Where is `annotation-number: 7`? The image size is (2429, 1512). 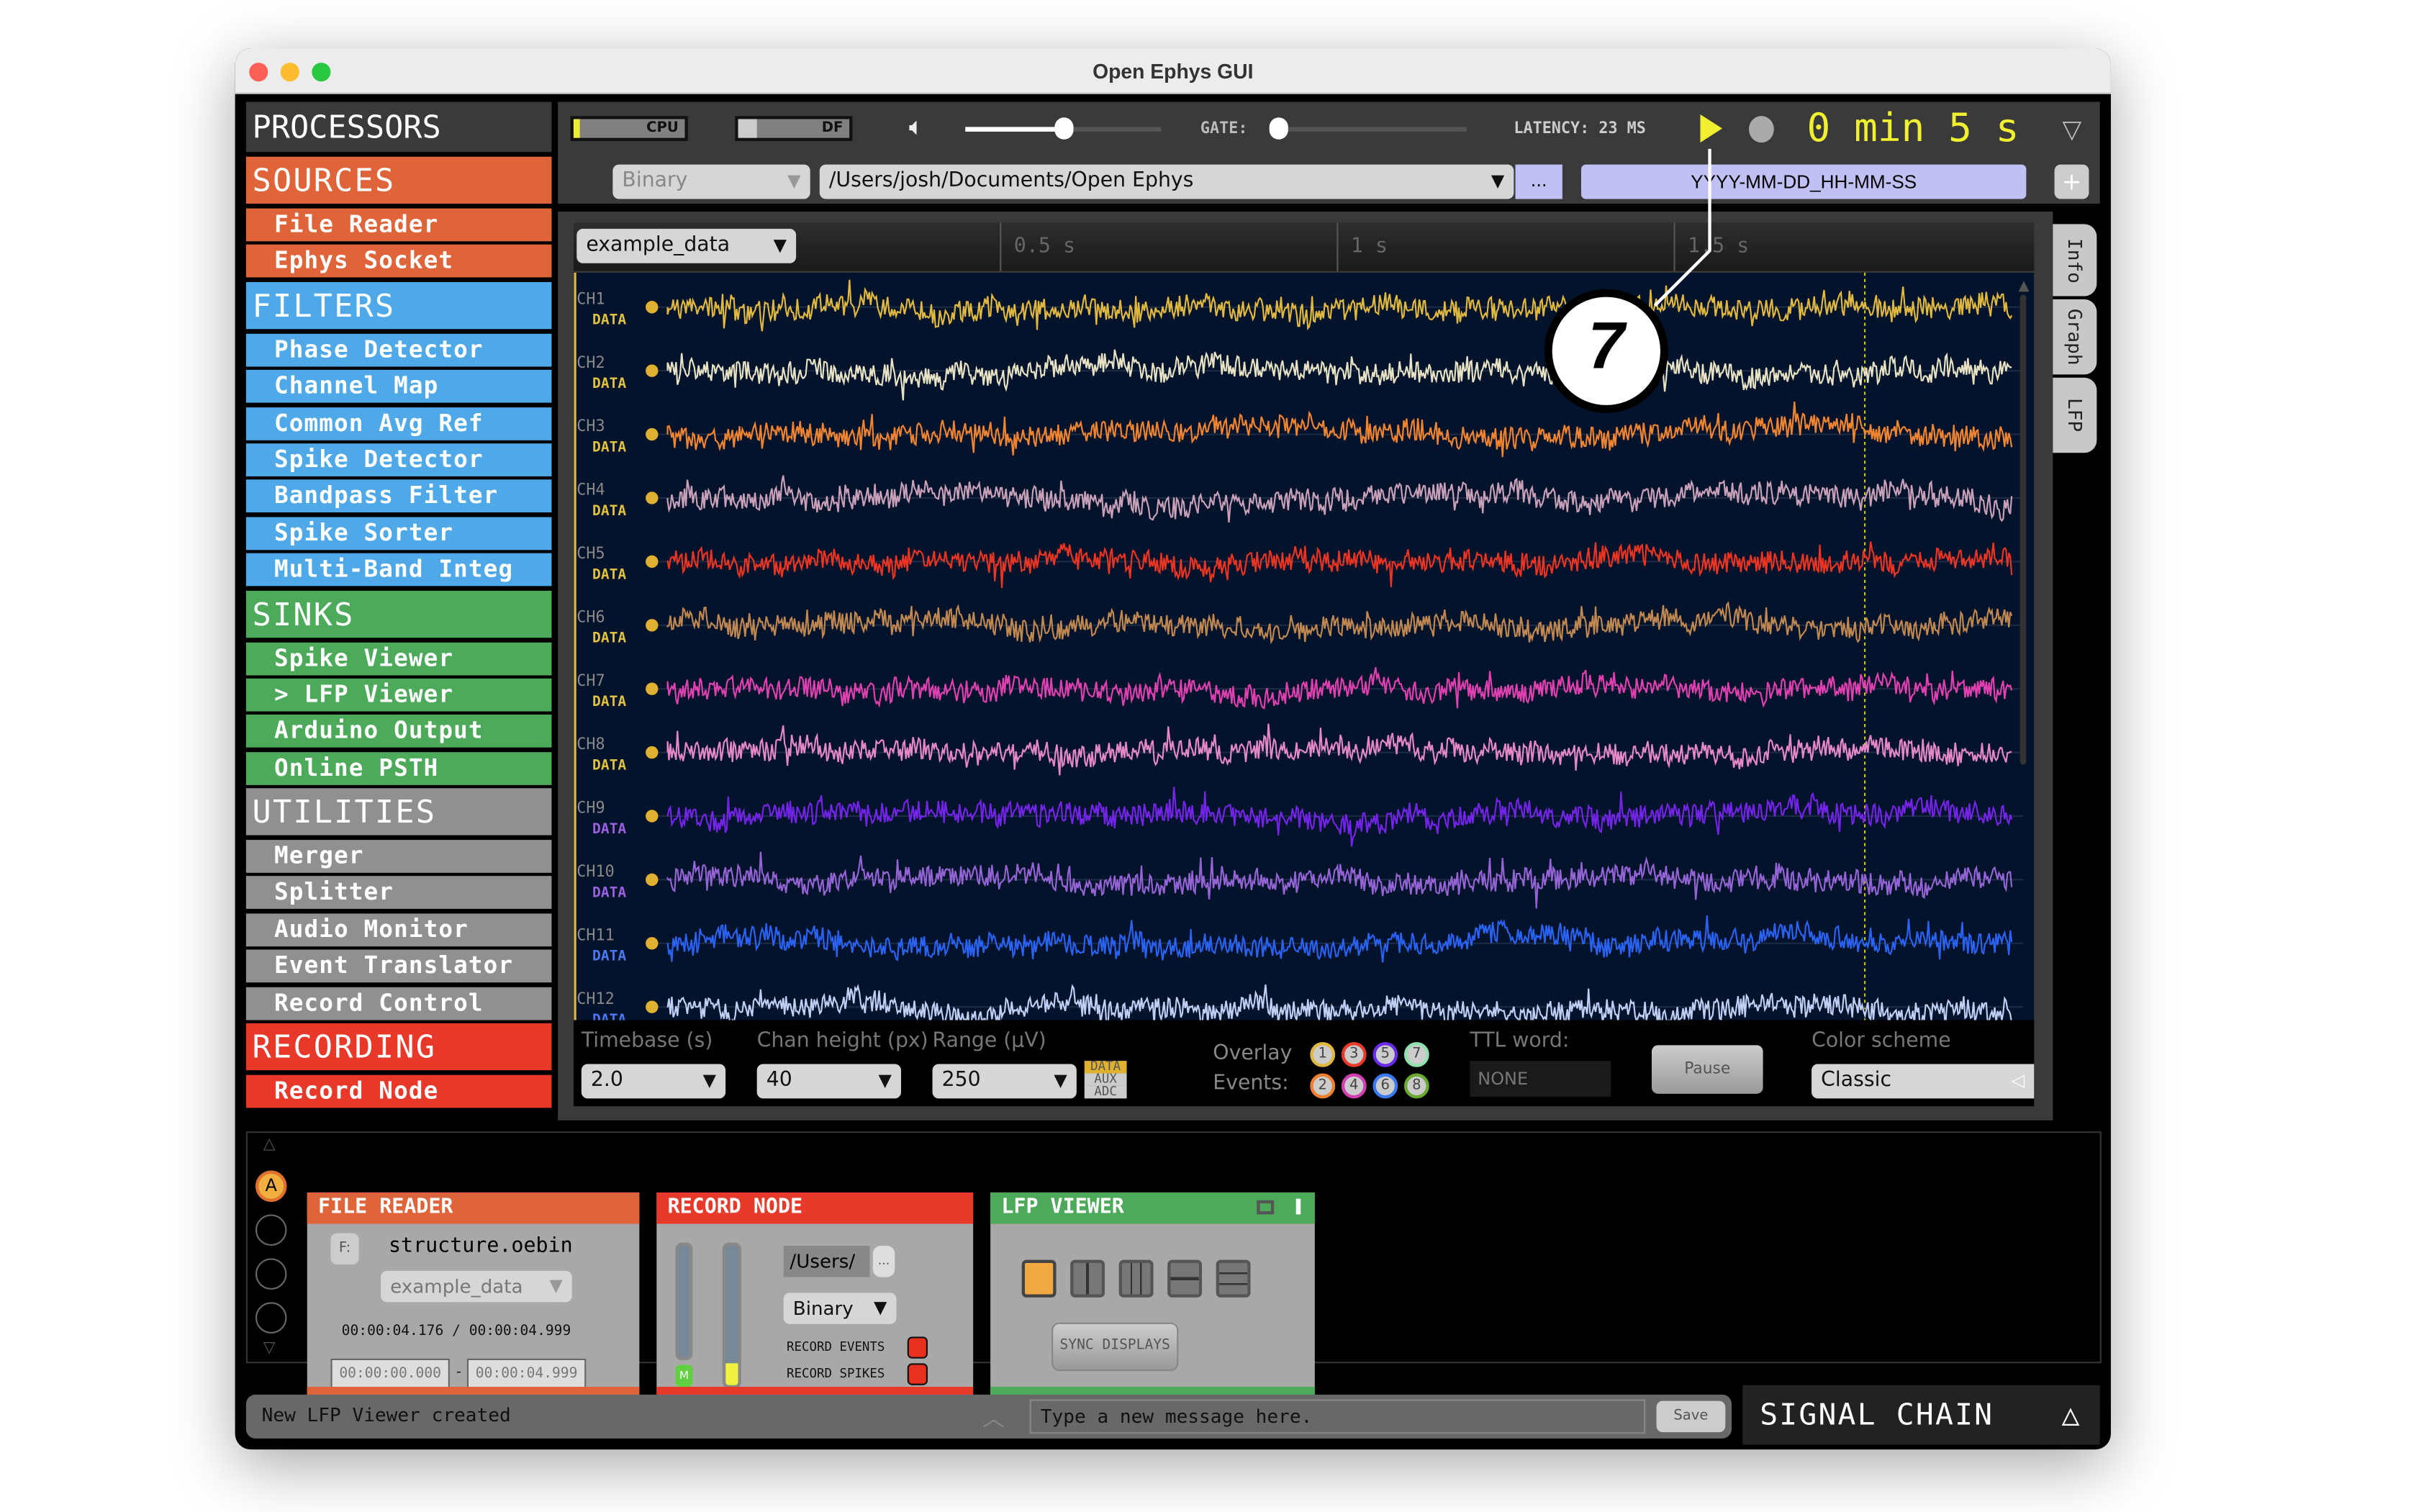 annotation-number: 7 is located at coordinates (1606, 346).